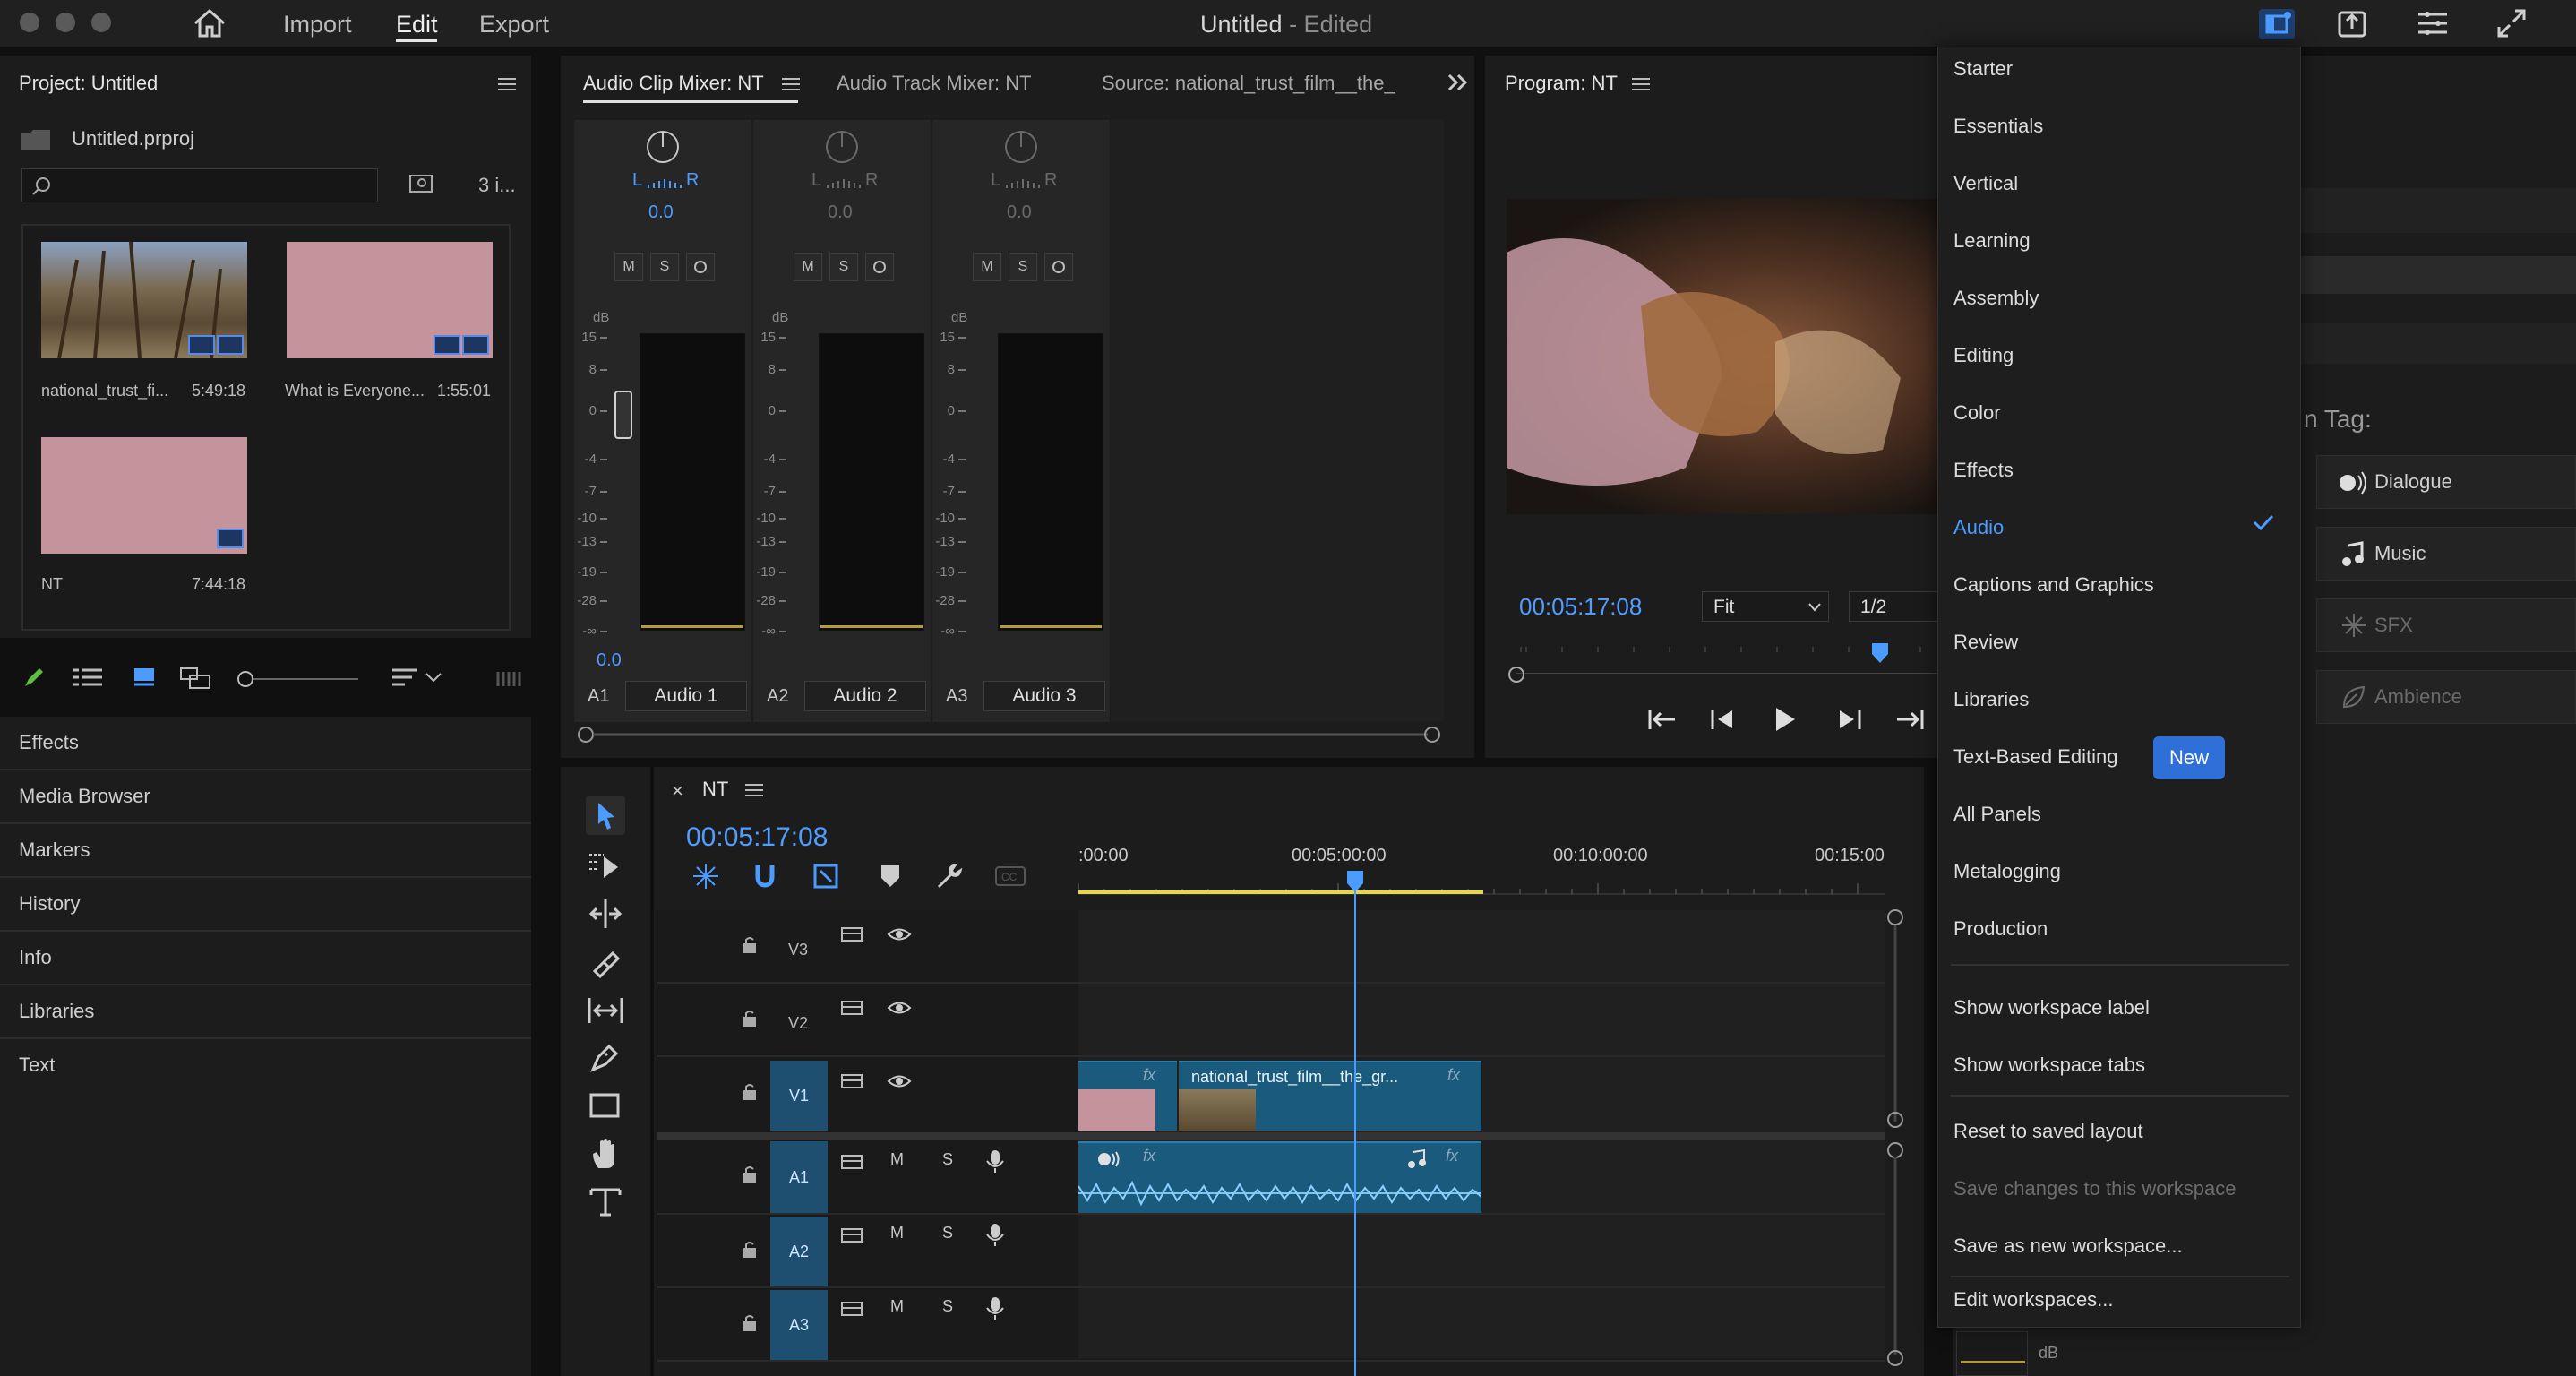  Describe the element at coordinates (825, 876) in the screenshot. I see `linked-selection-icon` at that location.